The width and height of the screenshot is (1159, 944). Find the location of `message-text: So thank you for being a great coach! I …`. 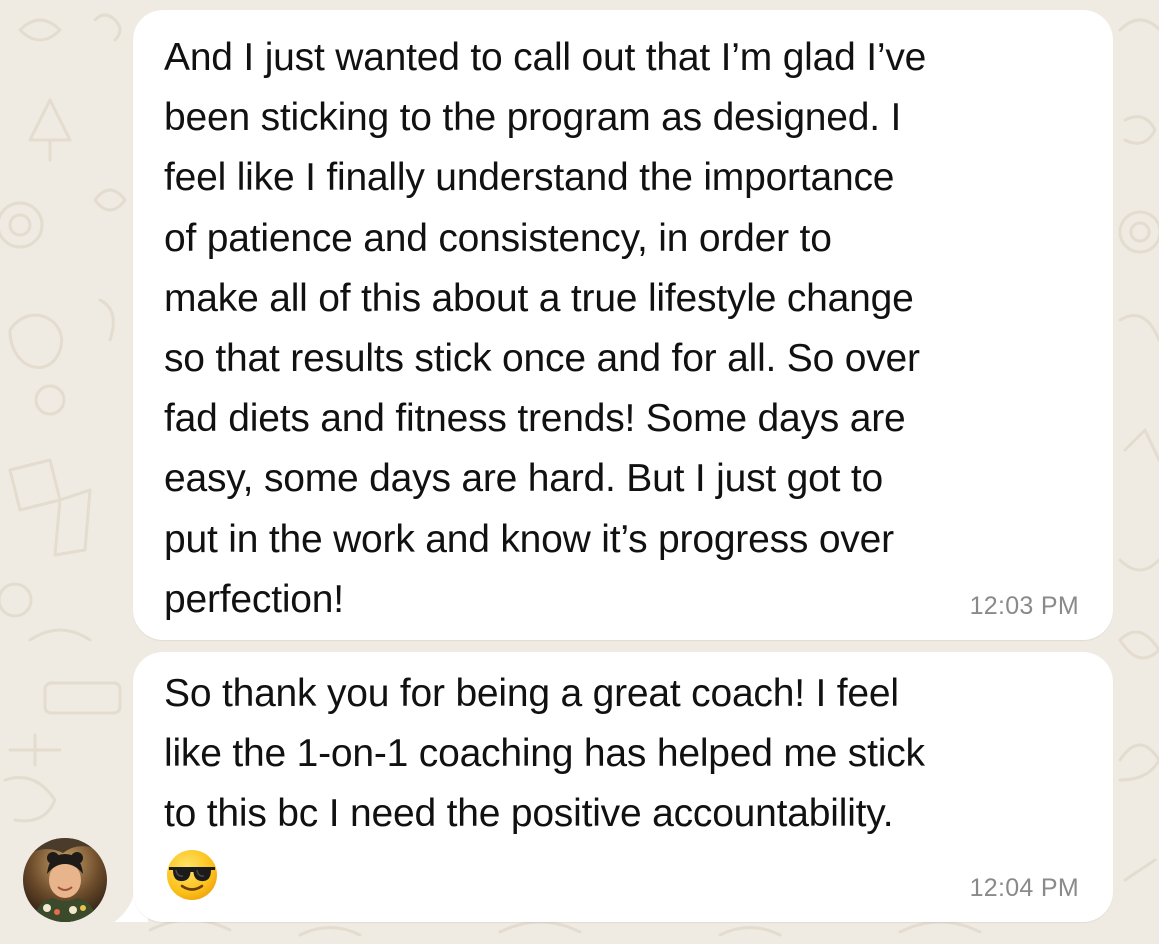

message-text: So thank you for being a great coach! I … is located at coordinates (544, 754).